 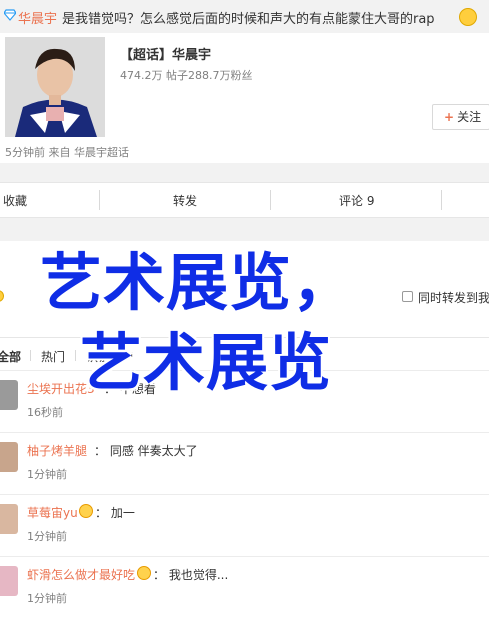 What do you see at coordinates (52, 512) in the screenshot?
I see `comment-author: 草莓宙yu` at bounding box center [52, 512].